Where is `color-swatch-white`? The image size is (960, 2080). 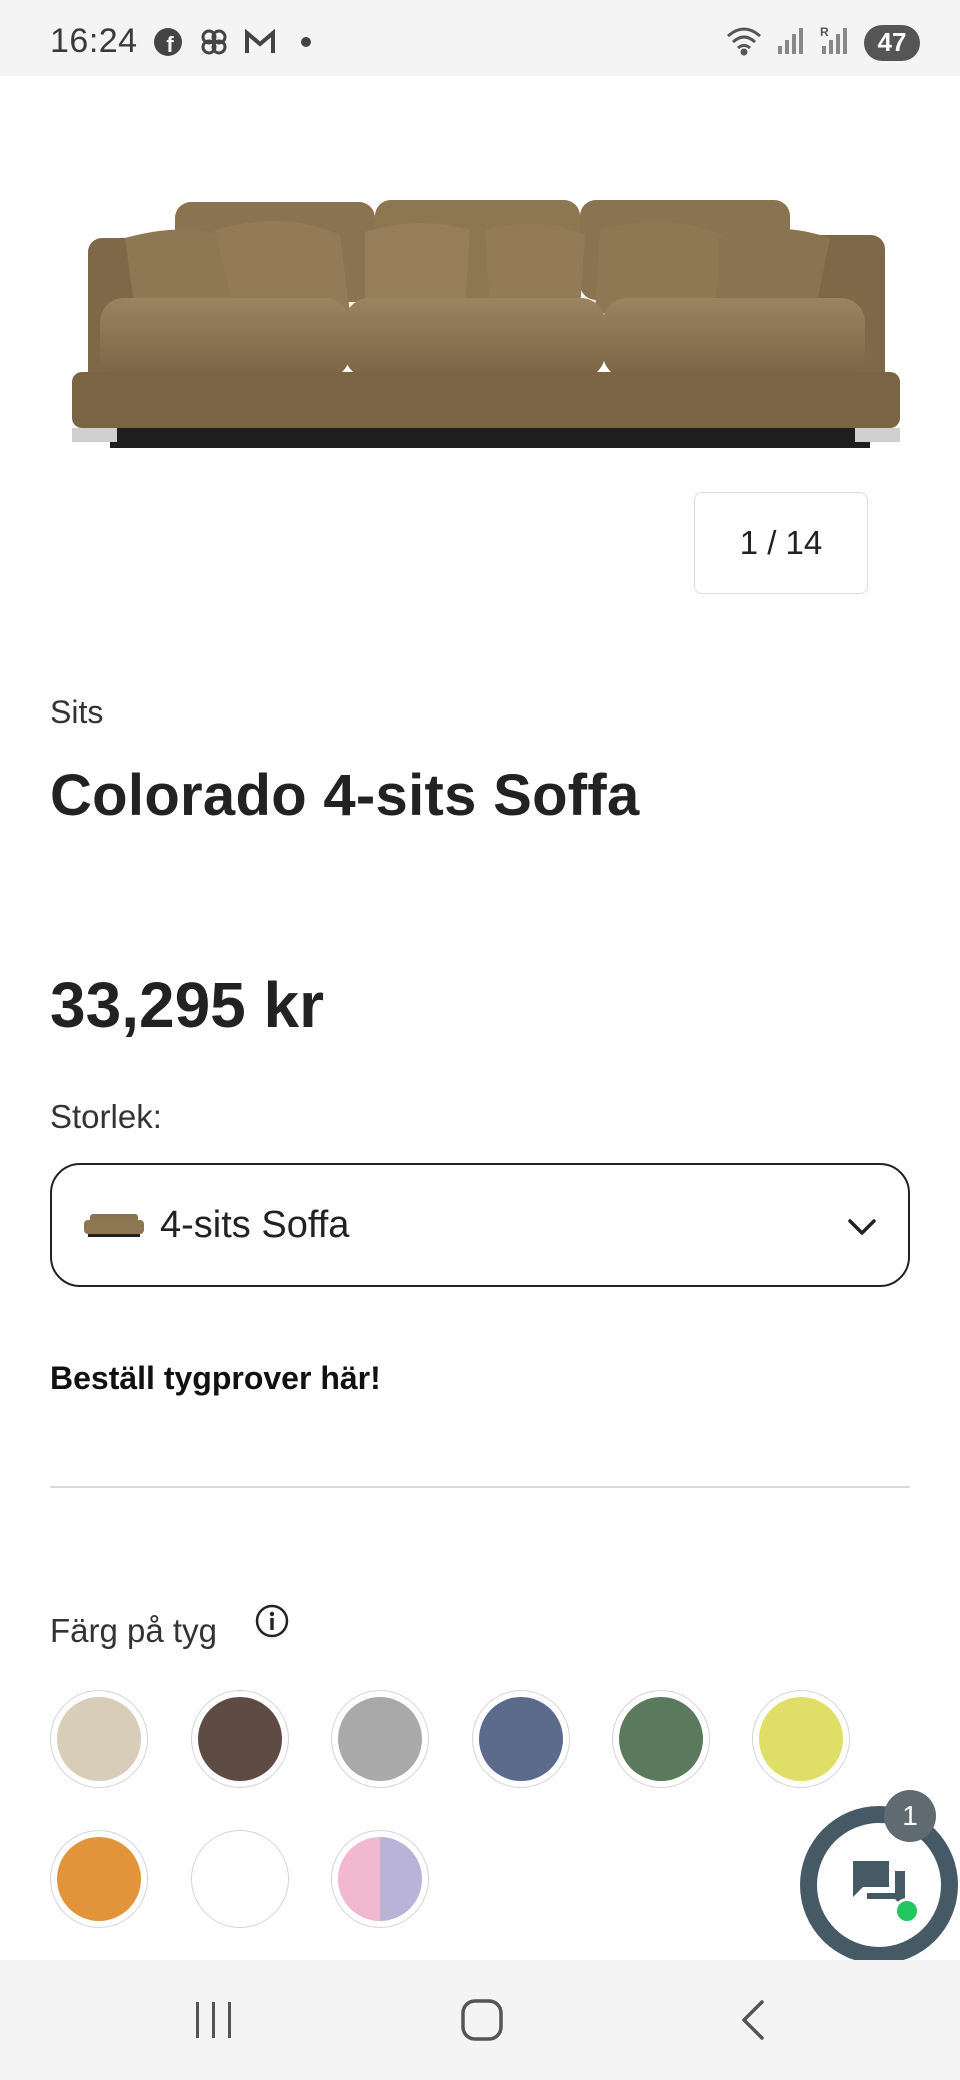
color-swatch-white is located at coordinates (240, 1879).